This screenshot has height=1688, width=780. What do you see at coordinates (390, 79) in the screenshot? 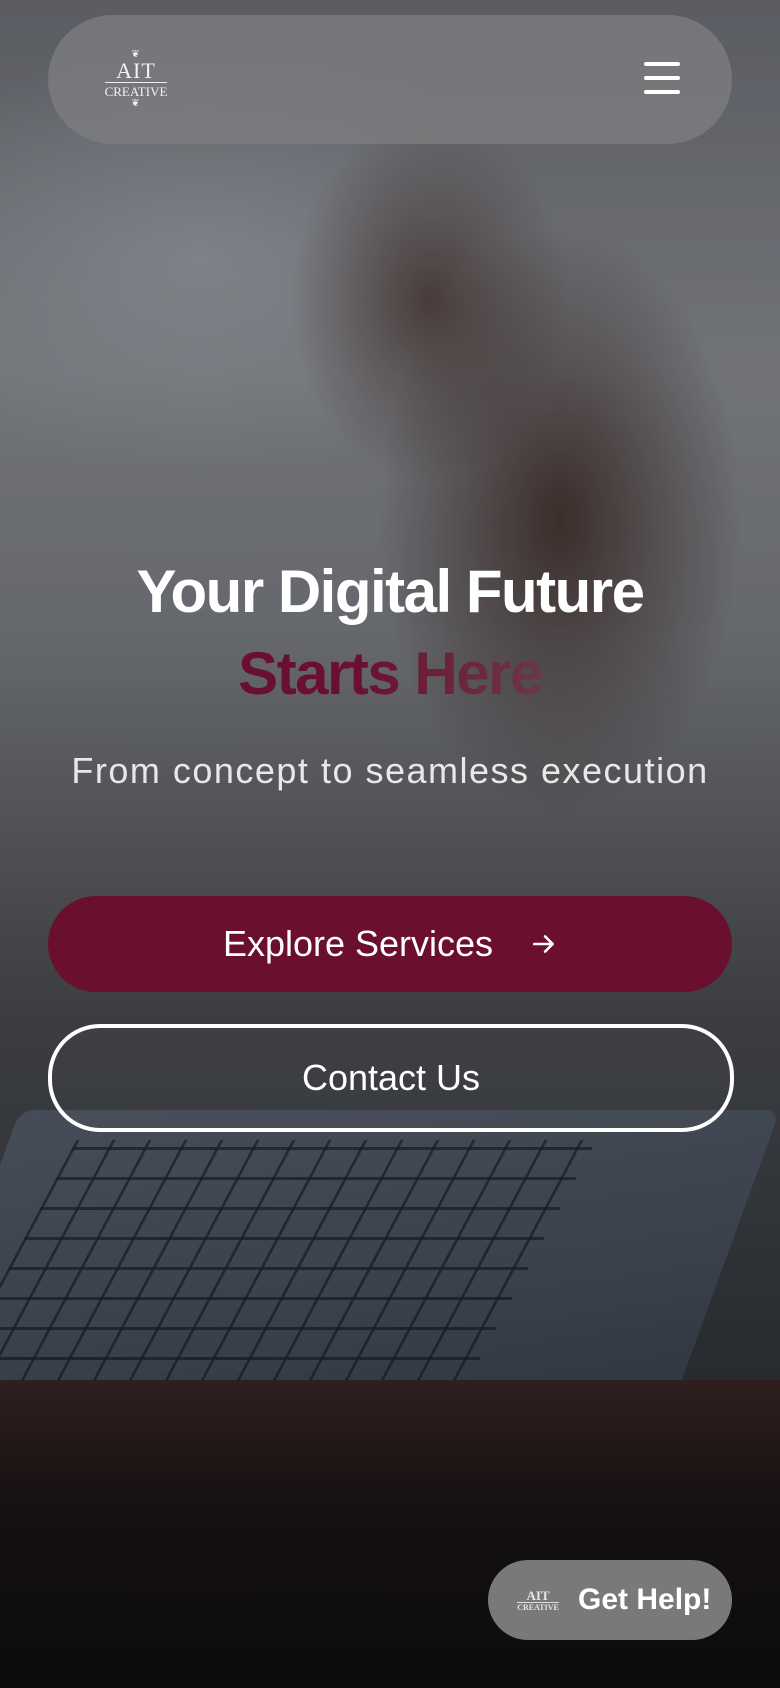
I see `top-navbar: ❦ AIT CREATIVE ❦` at bounding box center [390, 79].